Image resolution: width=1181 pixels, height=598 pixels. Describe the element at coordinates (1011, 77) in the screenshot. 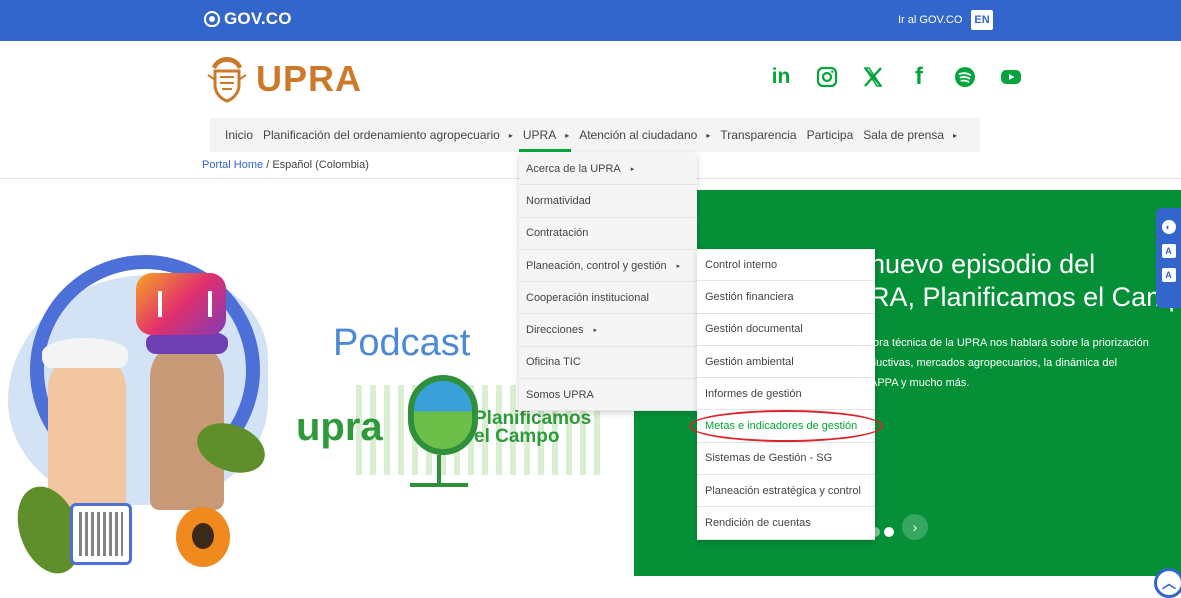

I see `youtube-icon` at that location.